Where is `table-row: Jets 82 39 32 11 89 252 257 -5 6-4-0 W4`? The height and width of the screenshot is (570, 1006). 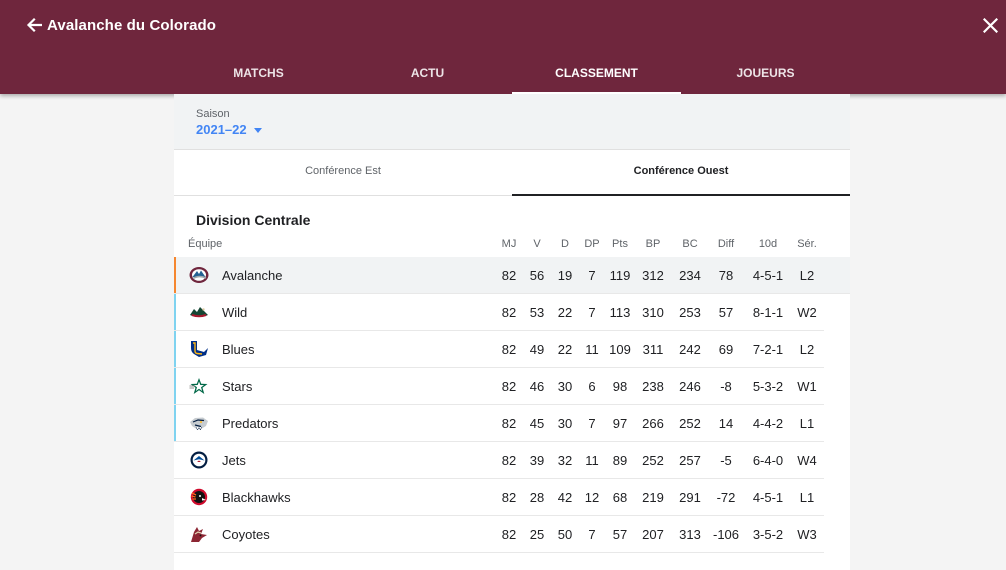 table-row: Jets 82 39 32 11 89 252 257 -5 6-4-0 W4 is located at coordinates (499, 460).